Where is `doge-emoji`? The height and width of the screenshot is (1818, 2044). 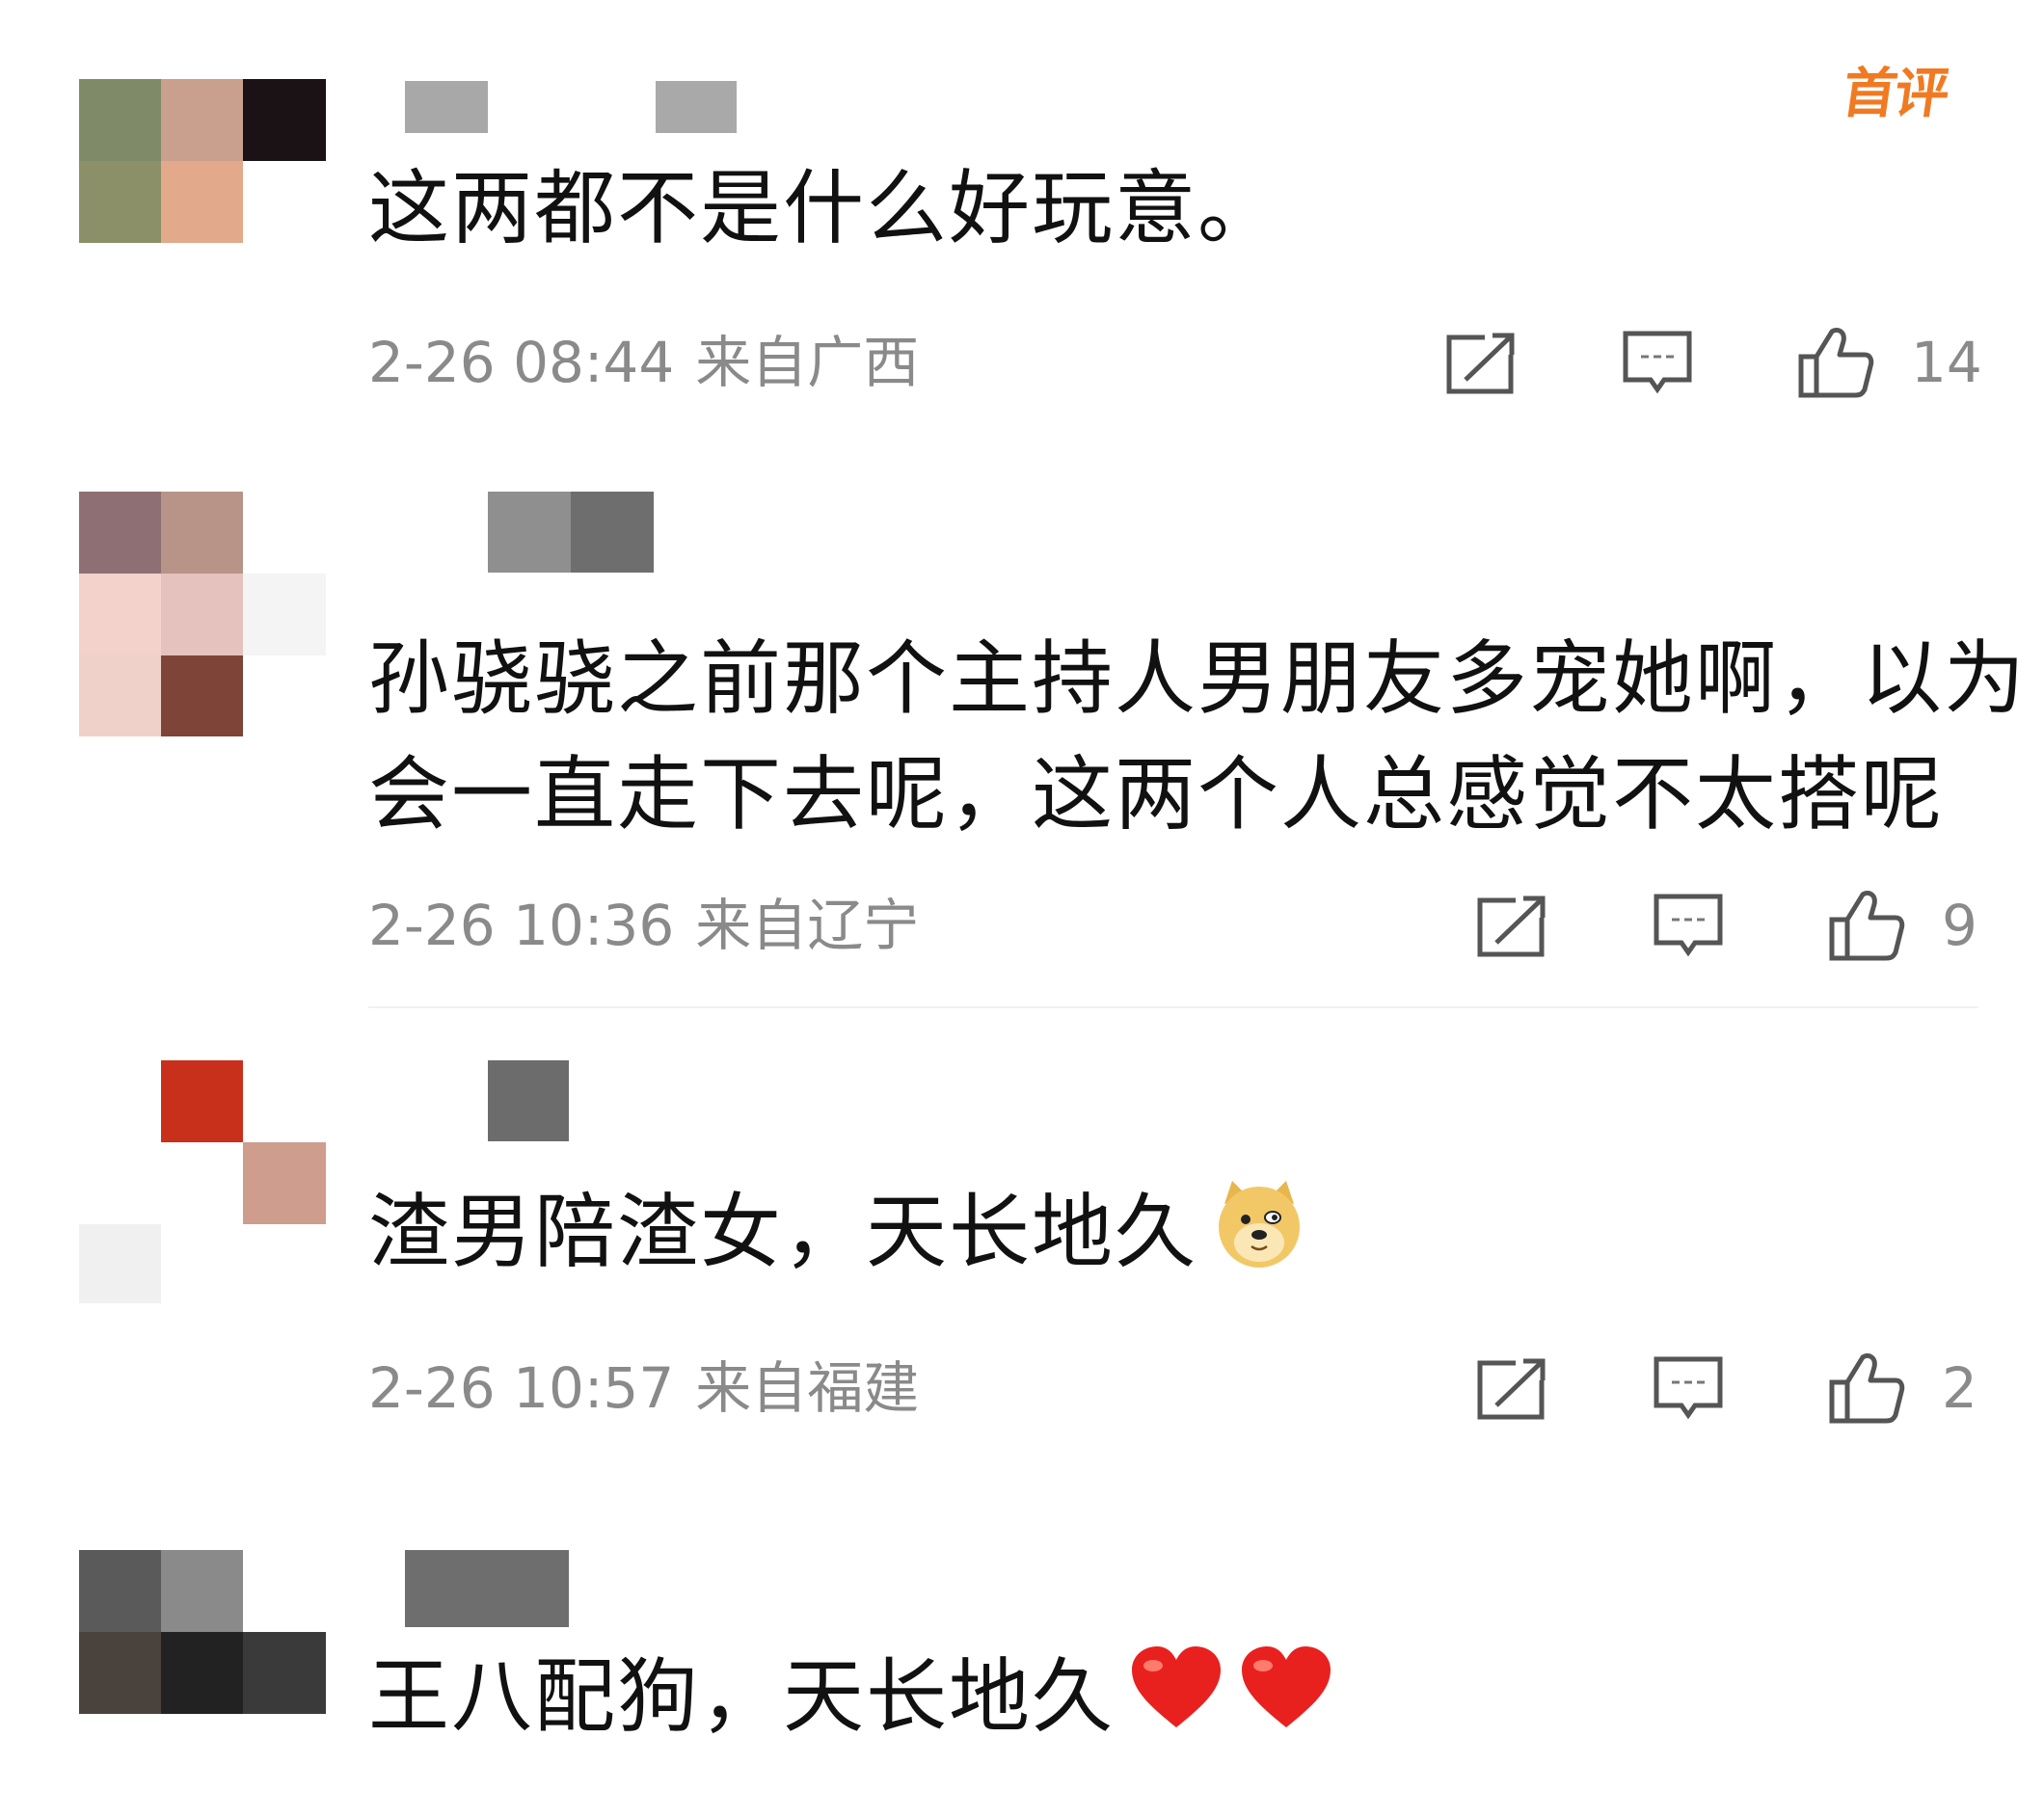 doge-emoji is located at coordinates (1259, 1238).